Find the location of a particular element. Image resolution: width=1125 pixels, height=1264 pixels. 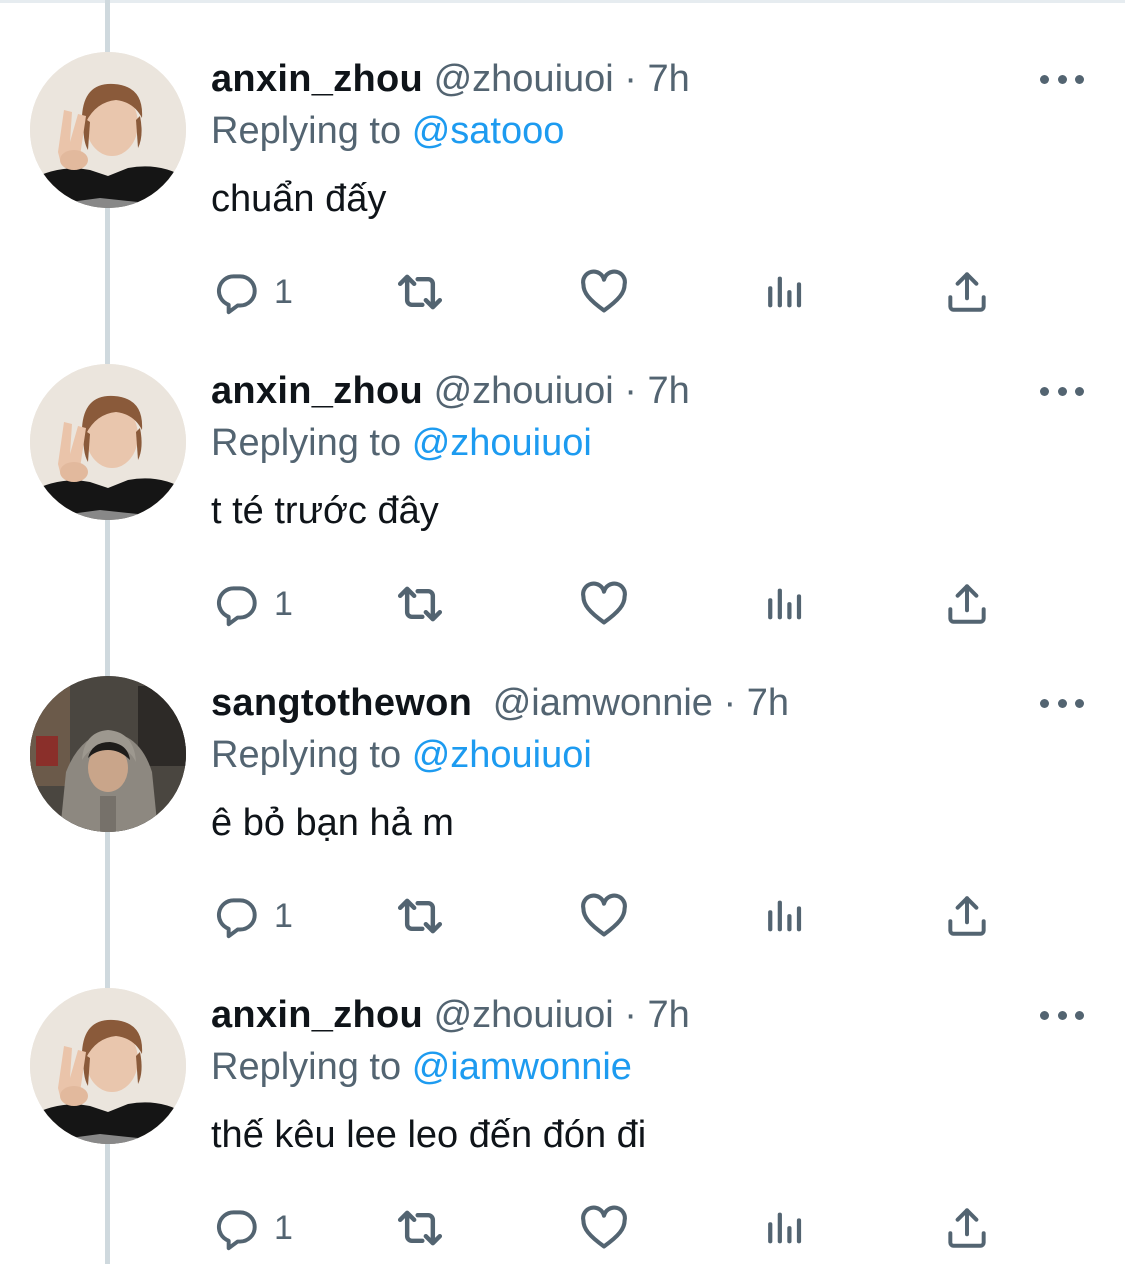

tweet-actions: 1 is located at coordinates (562, 1228).